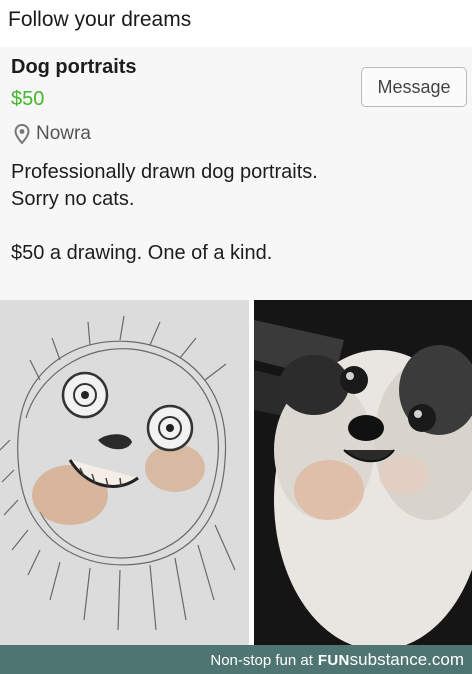 This screenshot has height=674, width=472. Describe the element at coordinates (100, 19) in the screenshot. I see `meme-caption: Follow your dreams` at that location.